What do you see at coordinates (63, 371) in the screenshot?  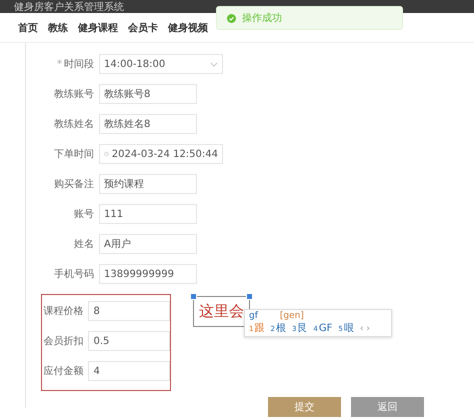 I see `field-label: 应付金额` at bounding box center [63, 371].